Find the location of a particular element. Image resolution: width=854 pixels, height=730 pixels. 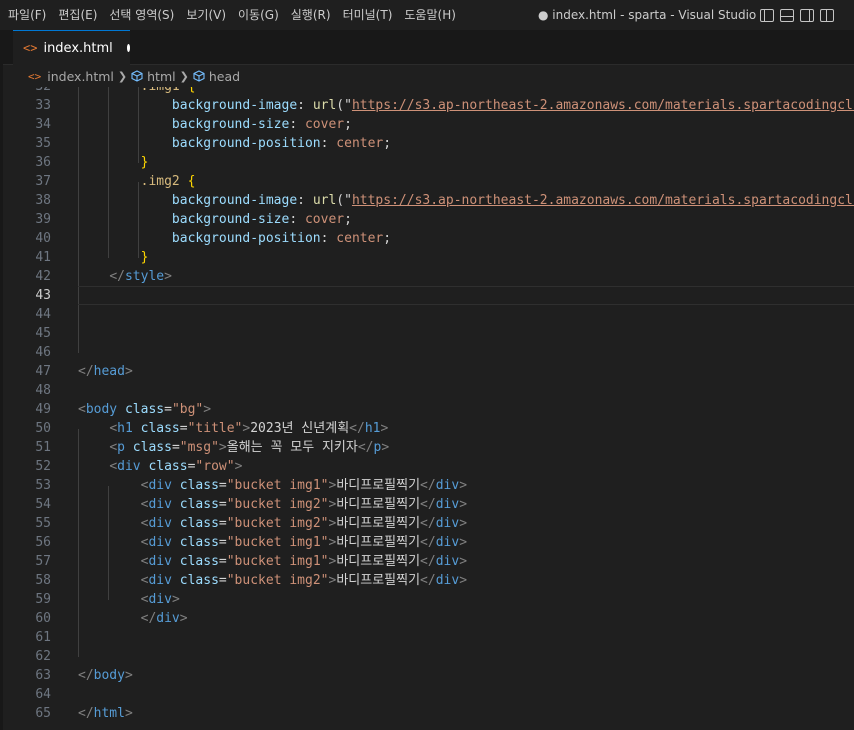

code-line: 40 background-position: center; is located at coordinates (427, 238).